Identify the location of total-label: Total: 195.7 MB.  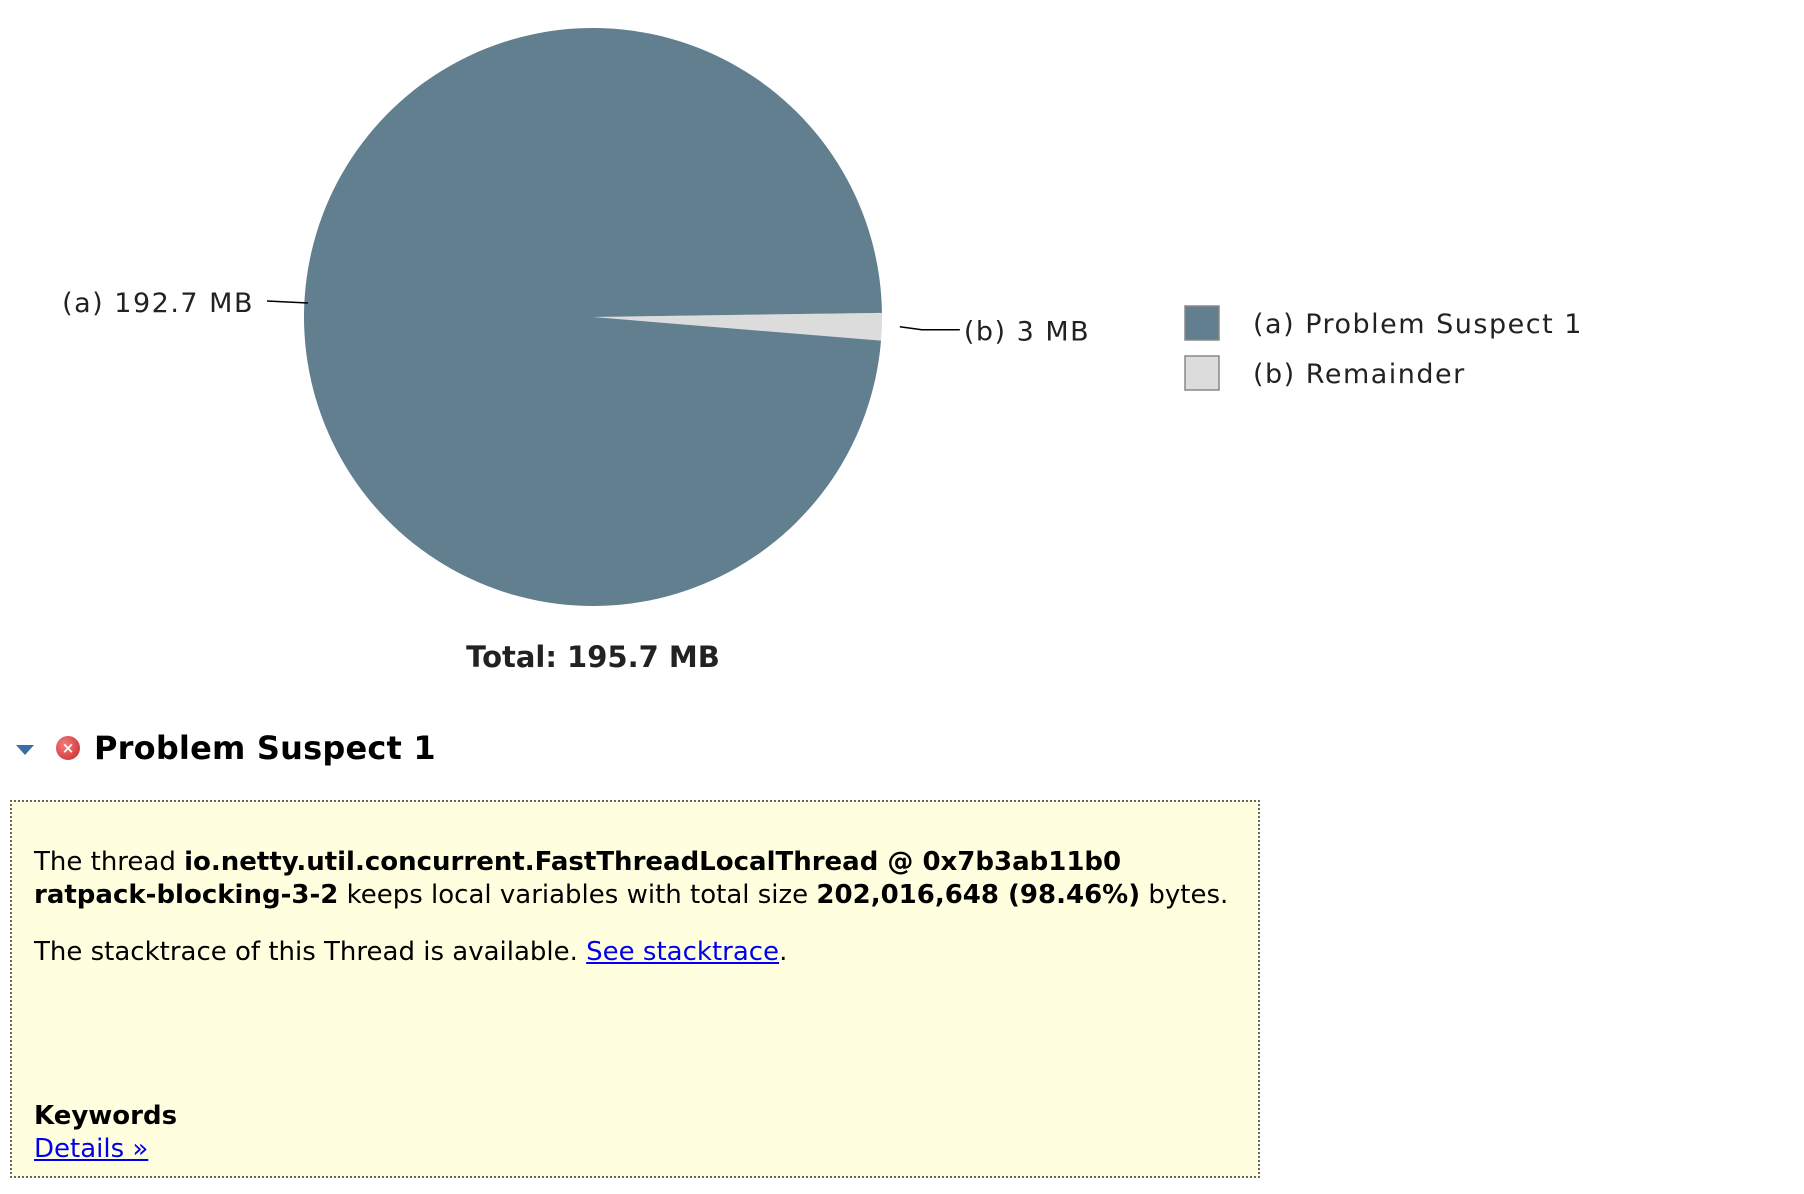
(593, 657).